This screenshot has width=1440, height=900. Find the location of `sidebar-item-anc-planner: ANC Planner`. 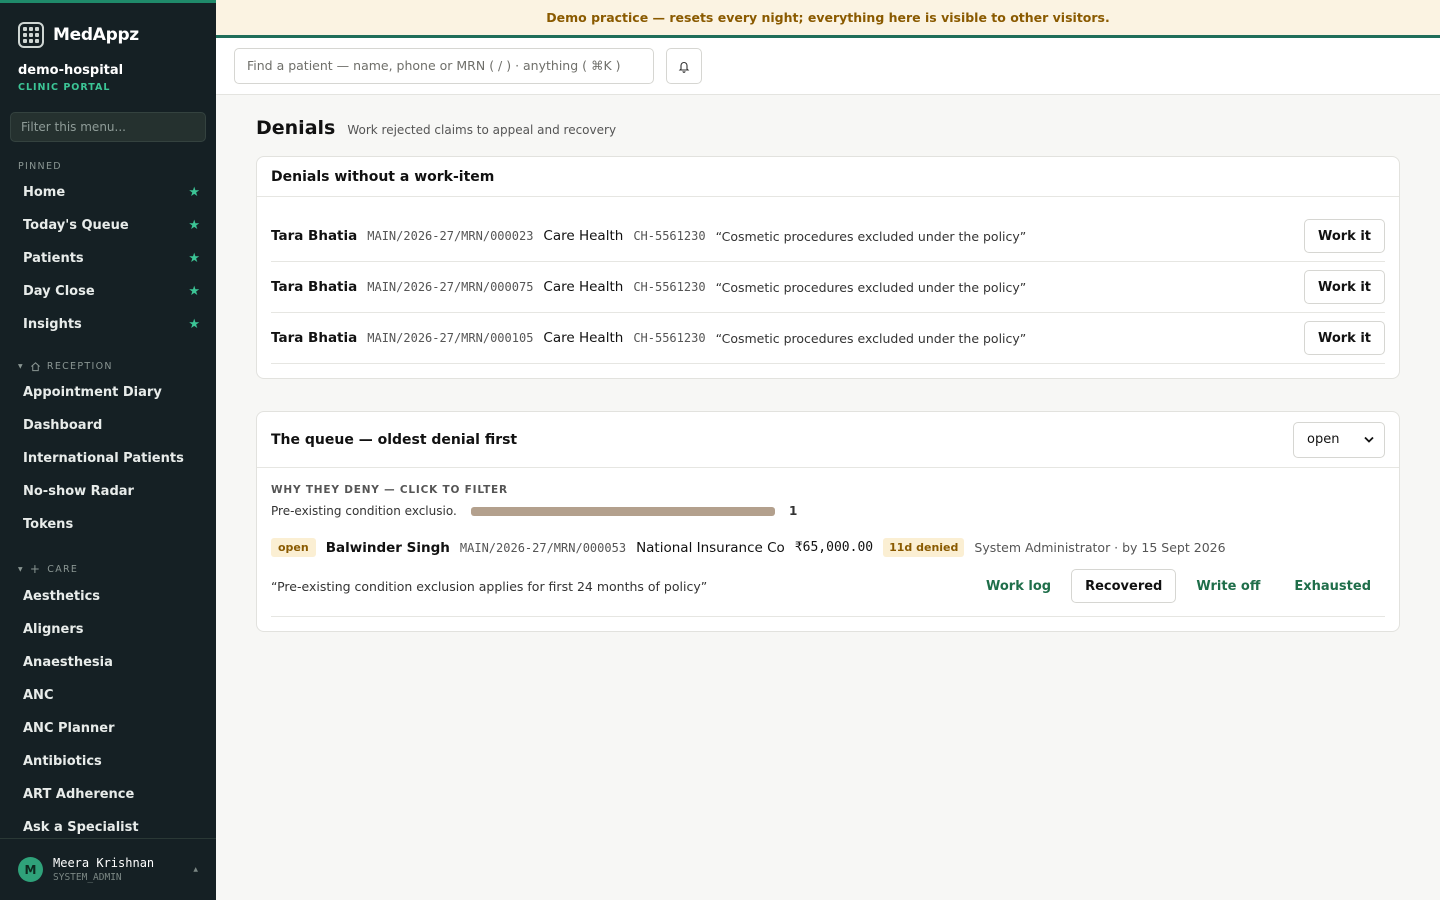

sidebar-item-anc-planner: ANC Planner is located at coordinates (108, 728).